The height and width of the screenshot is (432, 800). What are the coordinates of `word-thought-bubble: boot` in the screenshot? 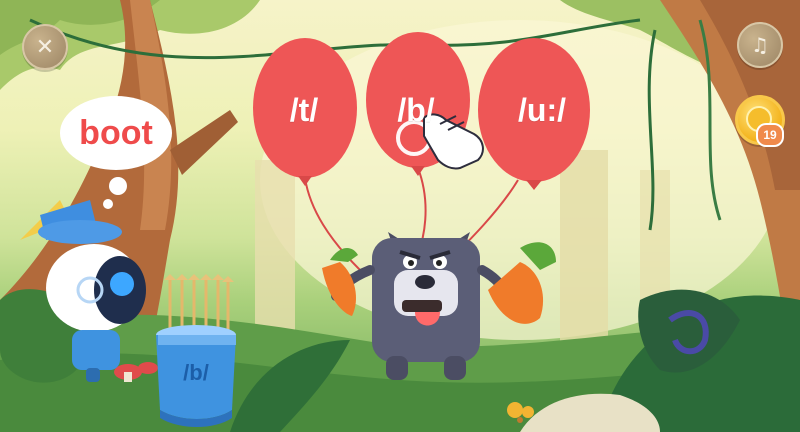 It's located at (116, 133).